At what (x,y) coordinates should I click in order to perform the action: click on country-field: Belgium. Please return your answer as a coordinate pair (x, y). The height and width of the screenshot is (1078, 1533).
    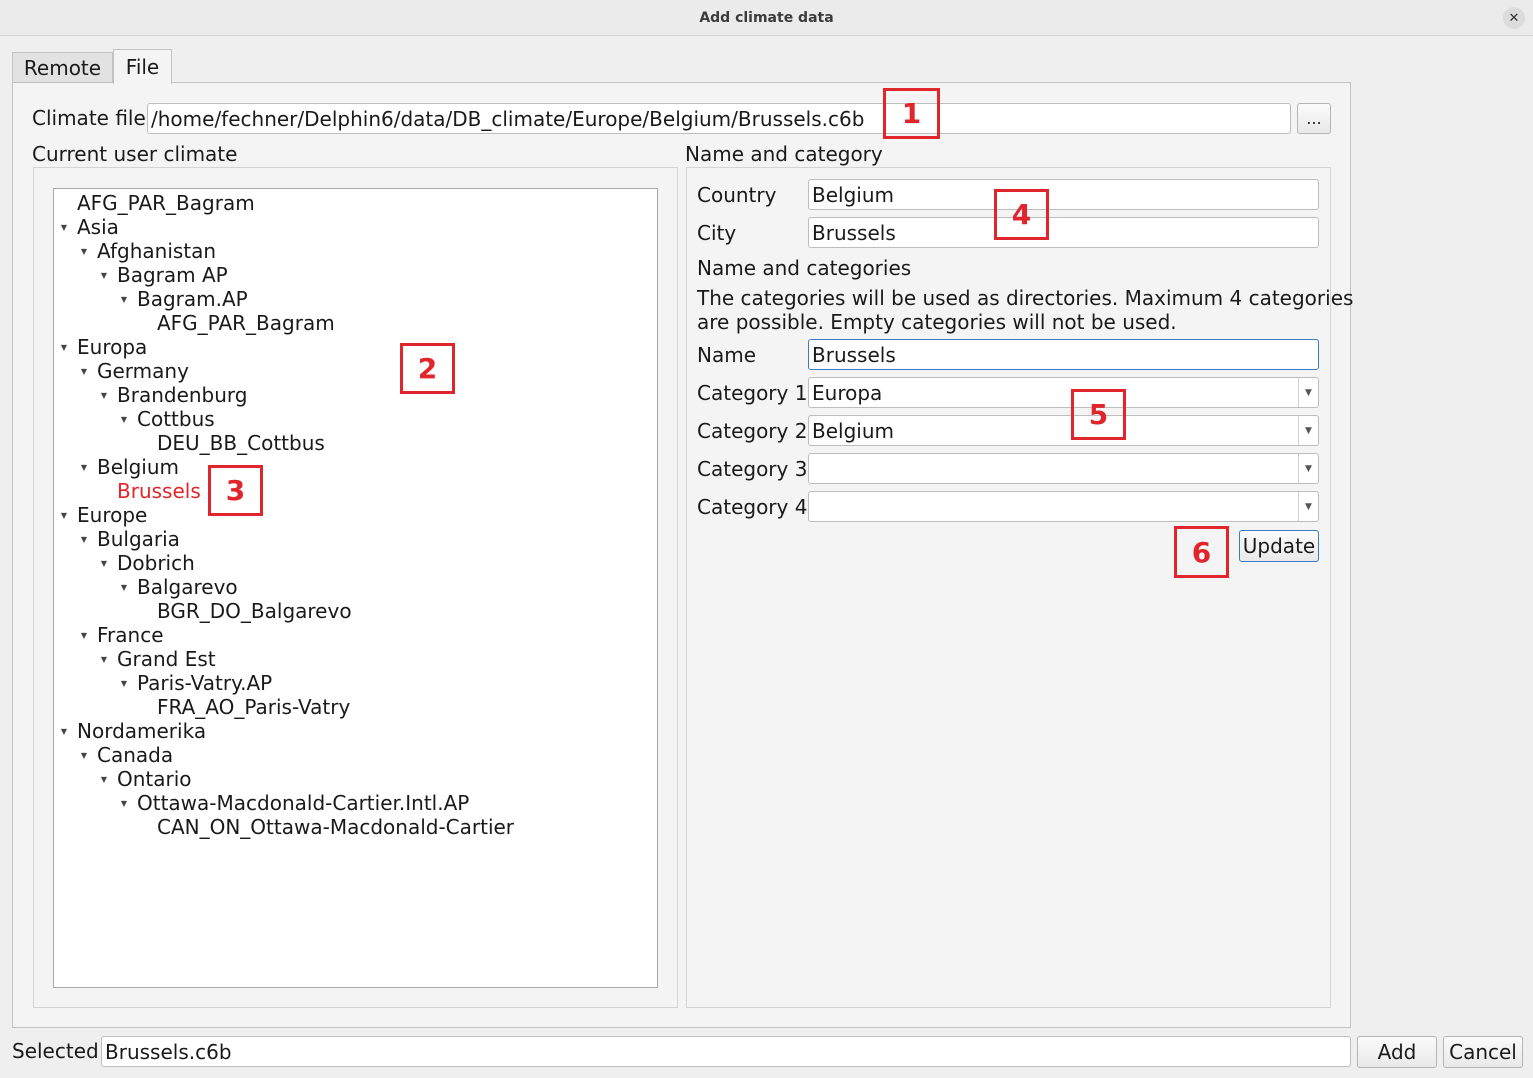
    Looking at the image, I should click on (1063, 194).